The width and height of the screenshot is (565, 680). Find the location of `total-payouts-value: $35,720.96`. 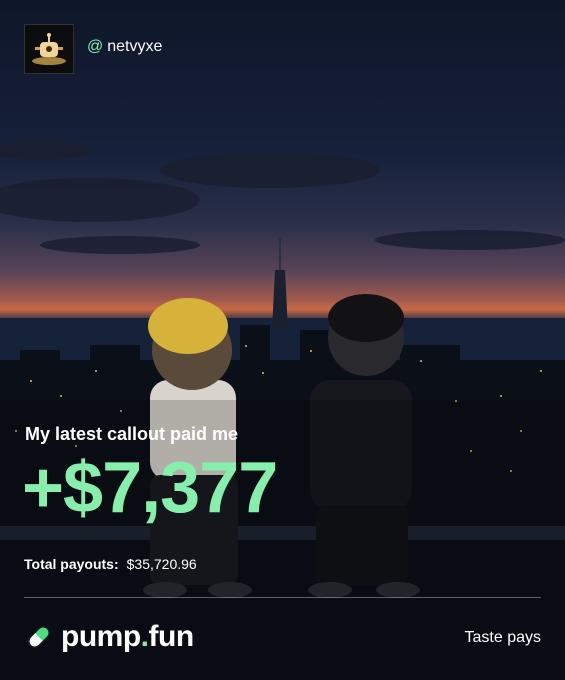

total-payouts-value: $35,720.96 is located at coordinates (161, 564).